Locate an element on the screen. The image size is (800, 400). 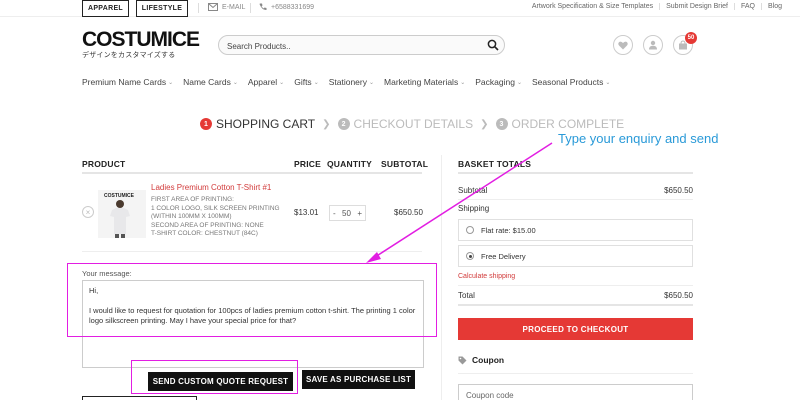
header-price: PRICE is located at coordinates (307, 164).